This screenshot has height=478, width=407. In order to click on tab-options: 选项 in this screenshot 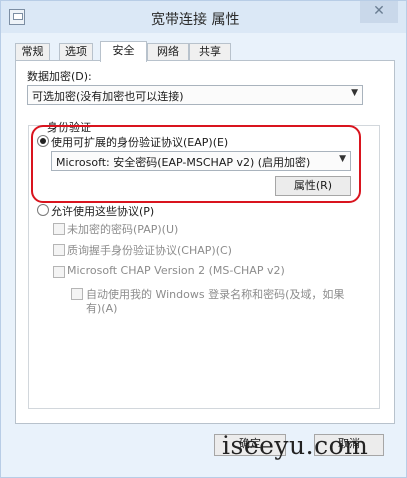, I will do `click(76, 51)`.